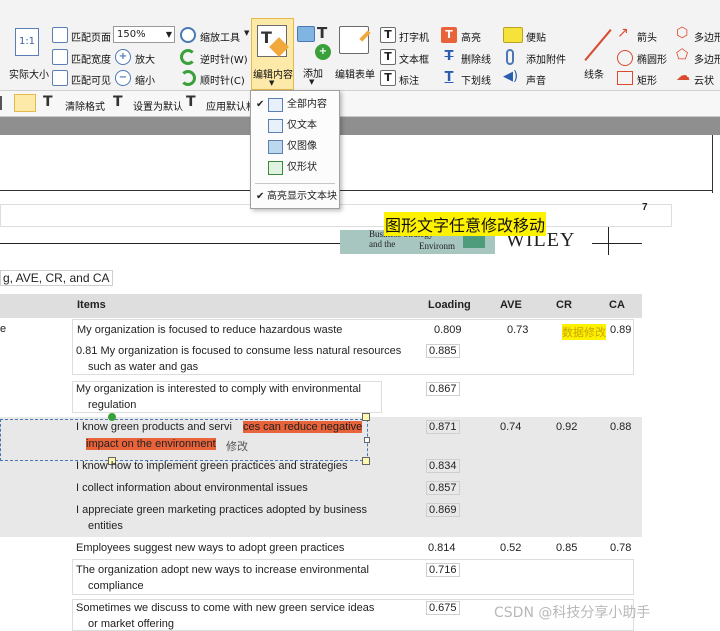 The width and height of the screenshot is (720, 631). Describe the element at coordinates (123, 57) in the screenshot. I see `zoom-in-icon: +` at that location.